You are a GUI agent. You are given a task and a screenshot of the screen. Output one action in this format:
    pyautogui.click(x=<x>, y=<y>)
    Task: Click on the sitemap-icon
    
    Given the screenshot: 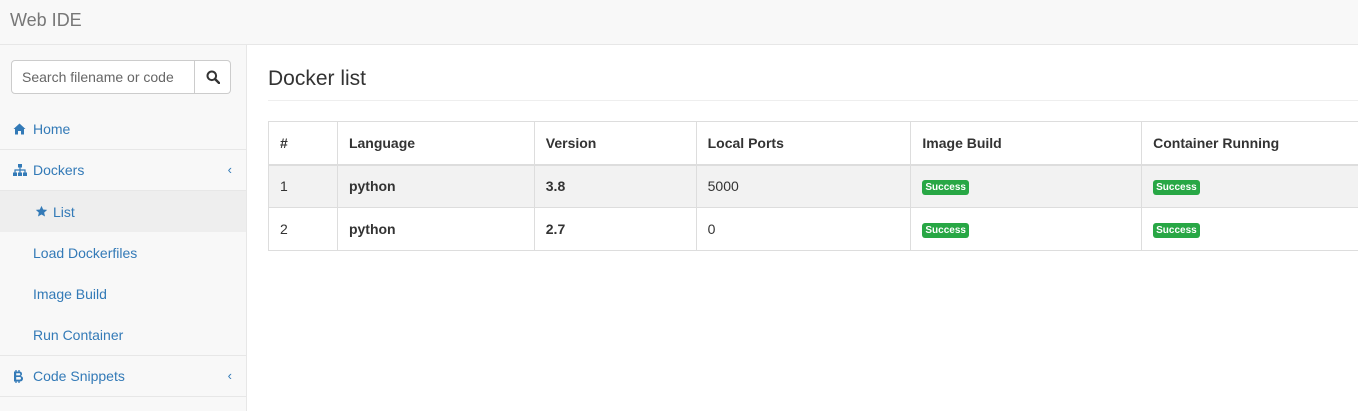 What is the action you would take?
    pyautogui.click(x=20, y=170)
    